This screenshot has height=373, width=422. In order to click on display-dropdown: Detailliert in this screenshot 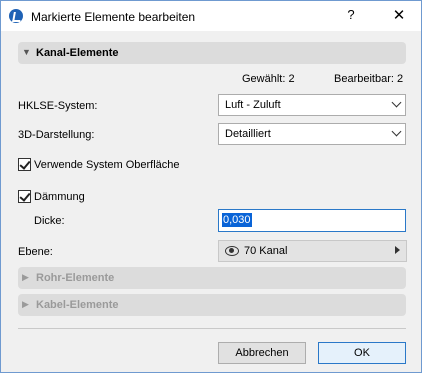, I will do `click(312, 134)`.